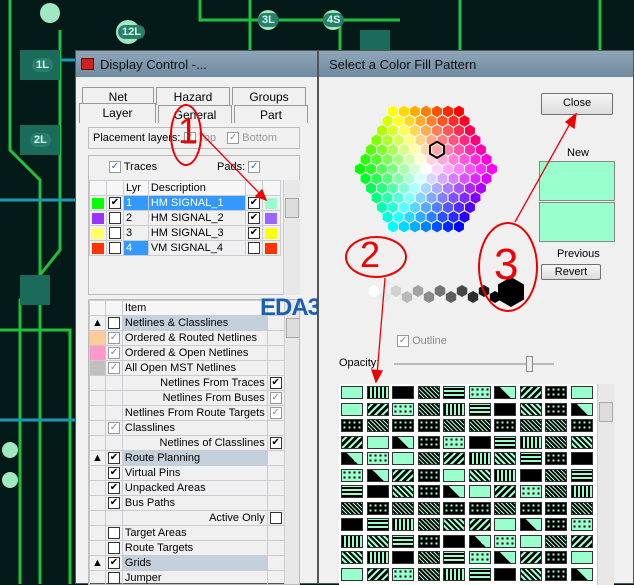 This screenshot has width=634, height=585. What do you see at coordinates (187, 428) in the screenshot?
I see `item-row: ✓Classlines` at bounding box center [187, 428].